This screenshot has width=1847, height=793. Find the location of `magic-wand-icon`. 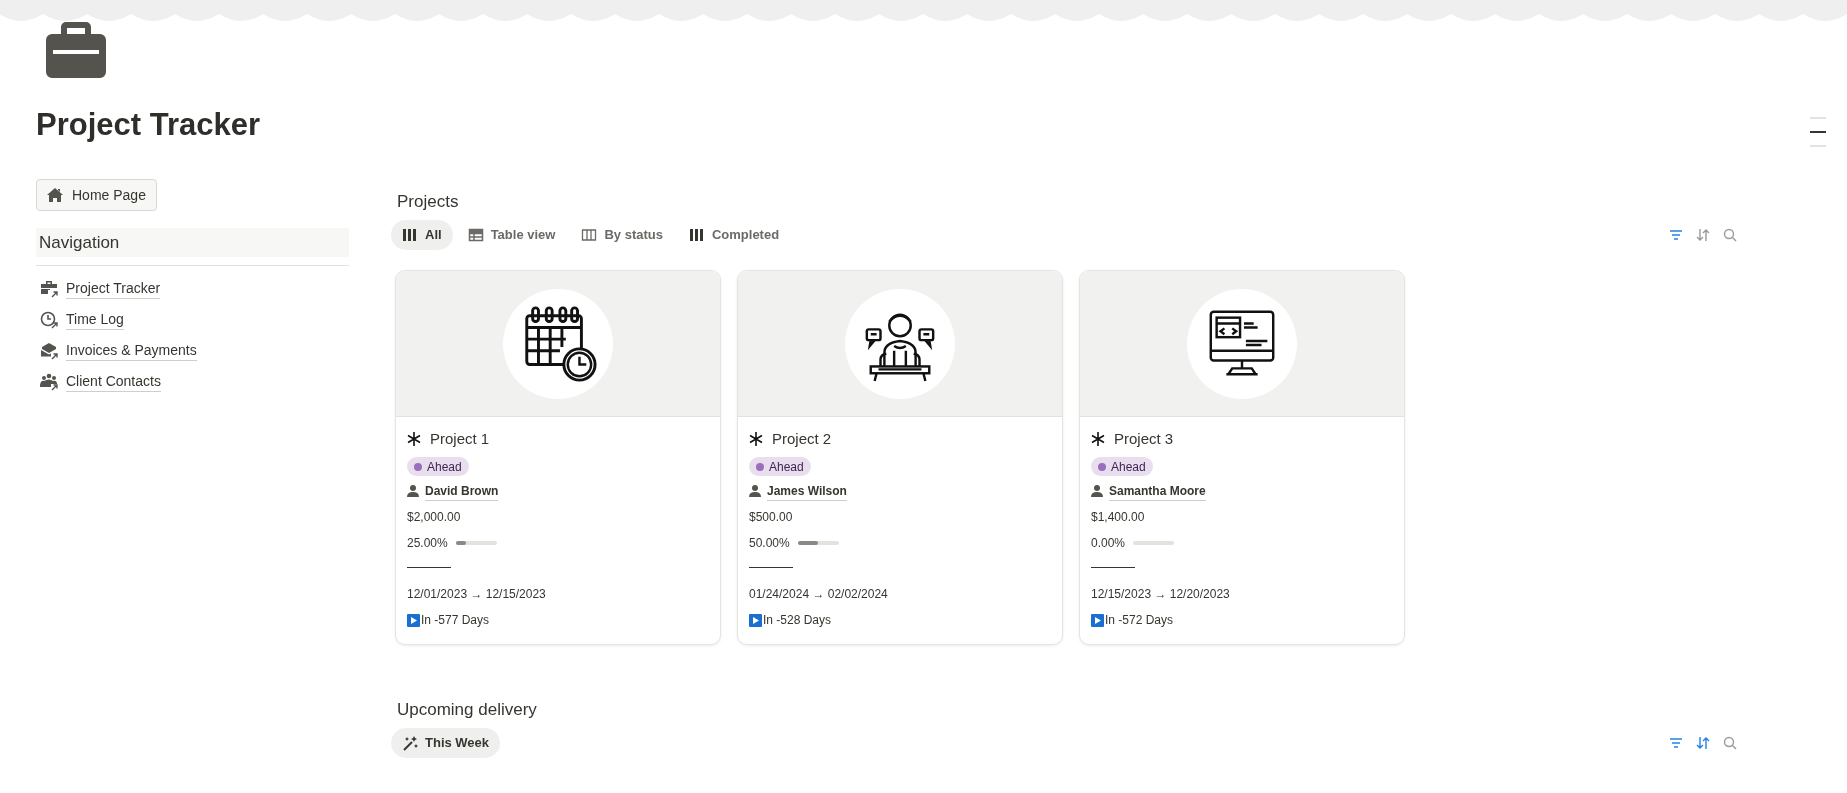

magic-wand-icon is located at coordinates (410, 743).